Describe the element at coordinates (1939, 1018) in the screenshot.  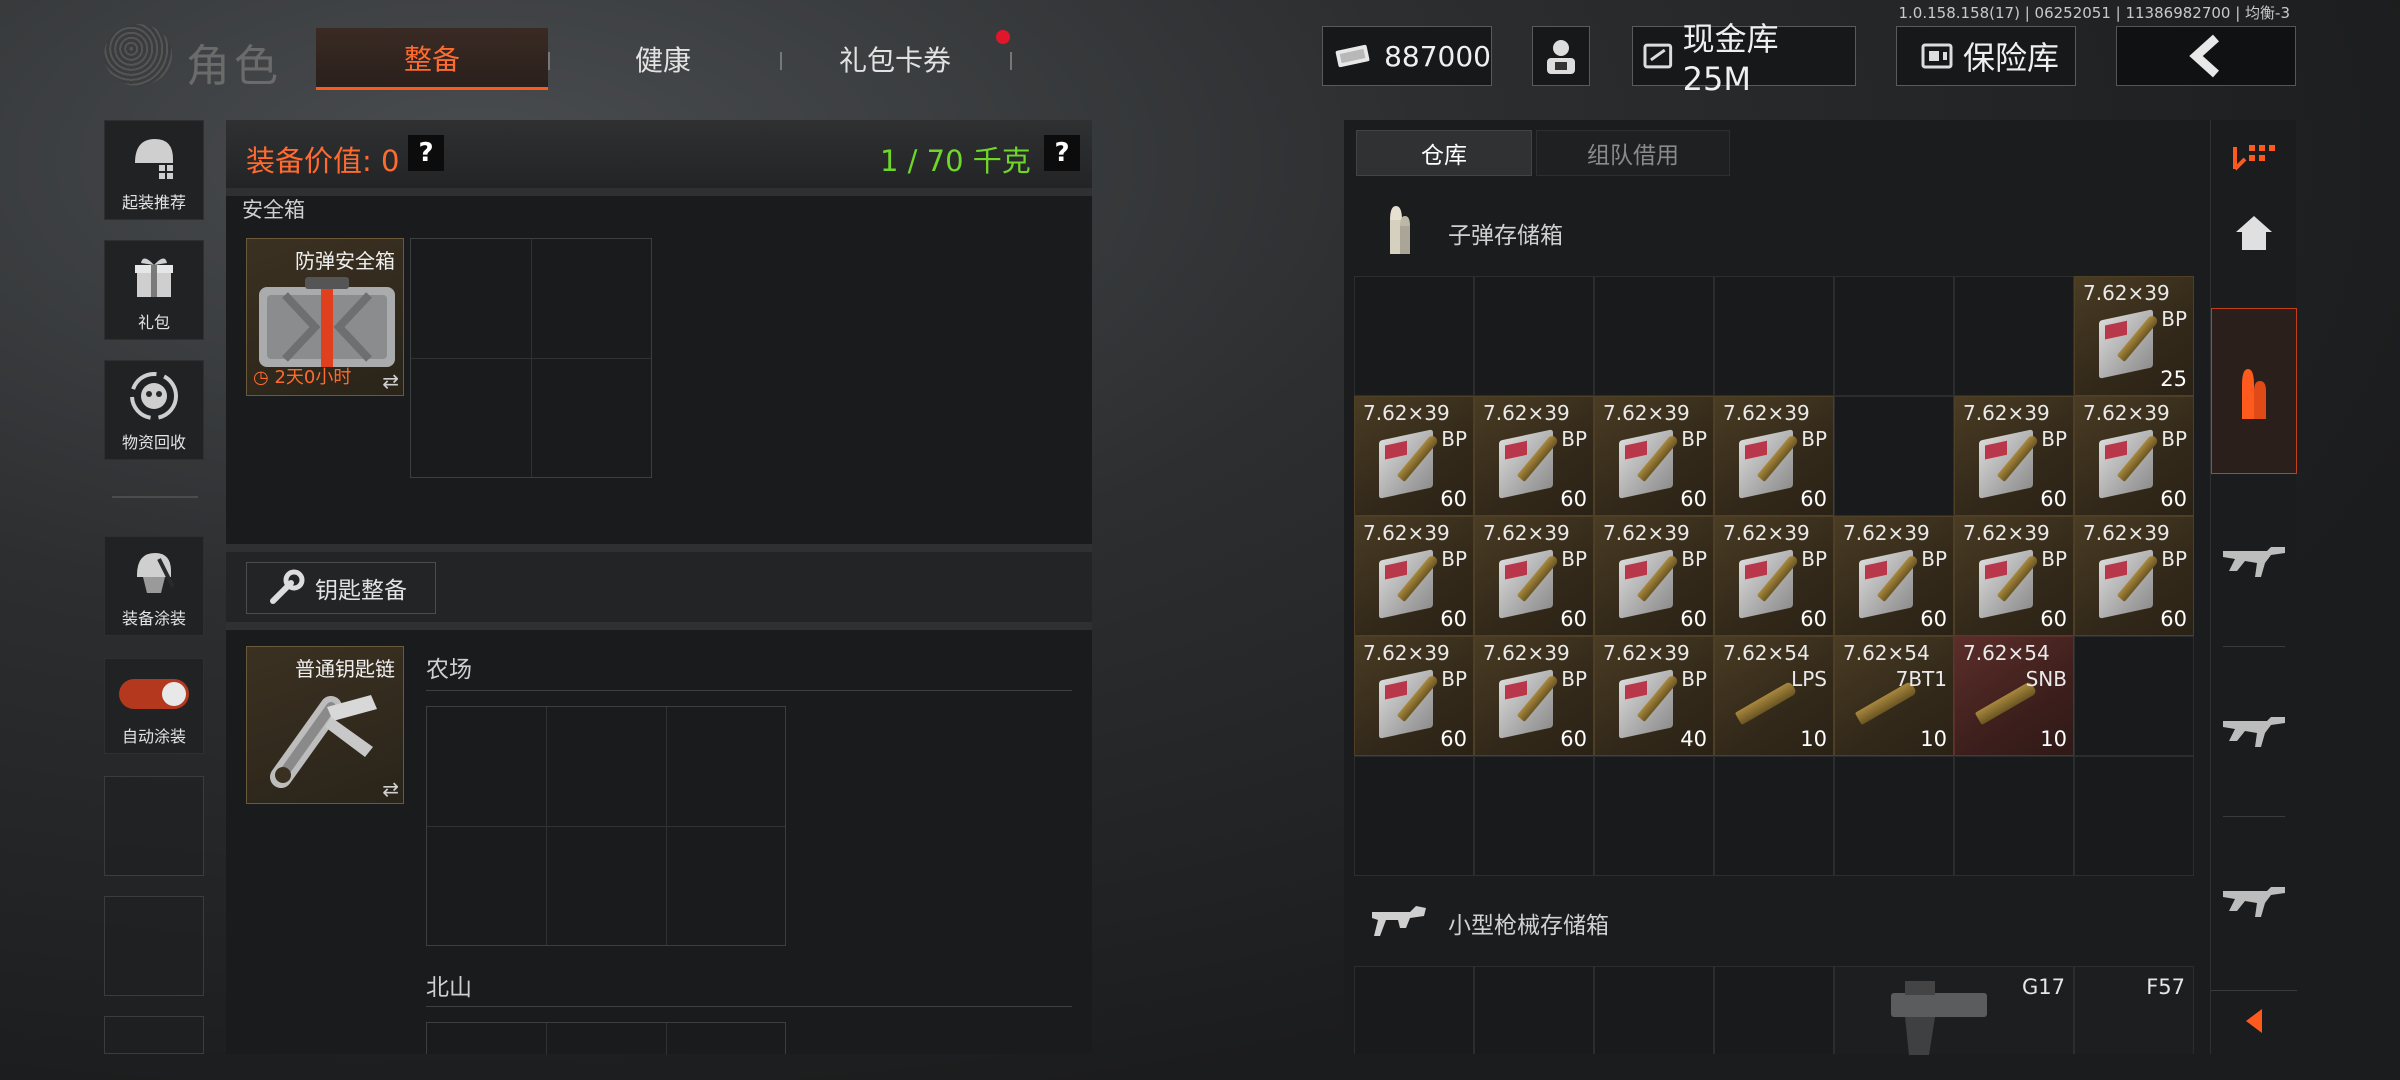
I see `pistol-icon` at that location.